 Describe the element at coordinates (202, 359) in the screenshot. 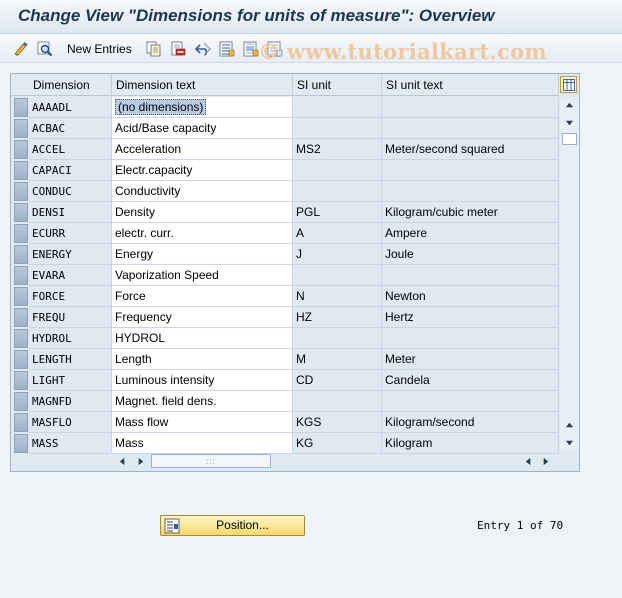

I see `cell-dimension-text: Length` at that location.